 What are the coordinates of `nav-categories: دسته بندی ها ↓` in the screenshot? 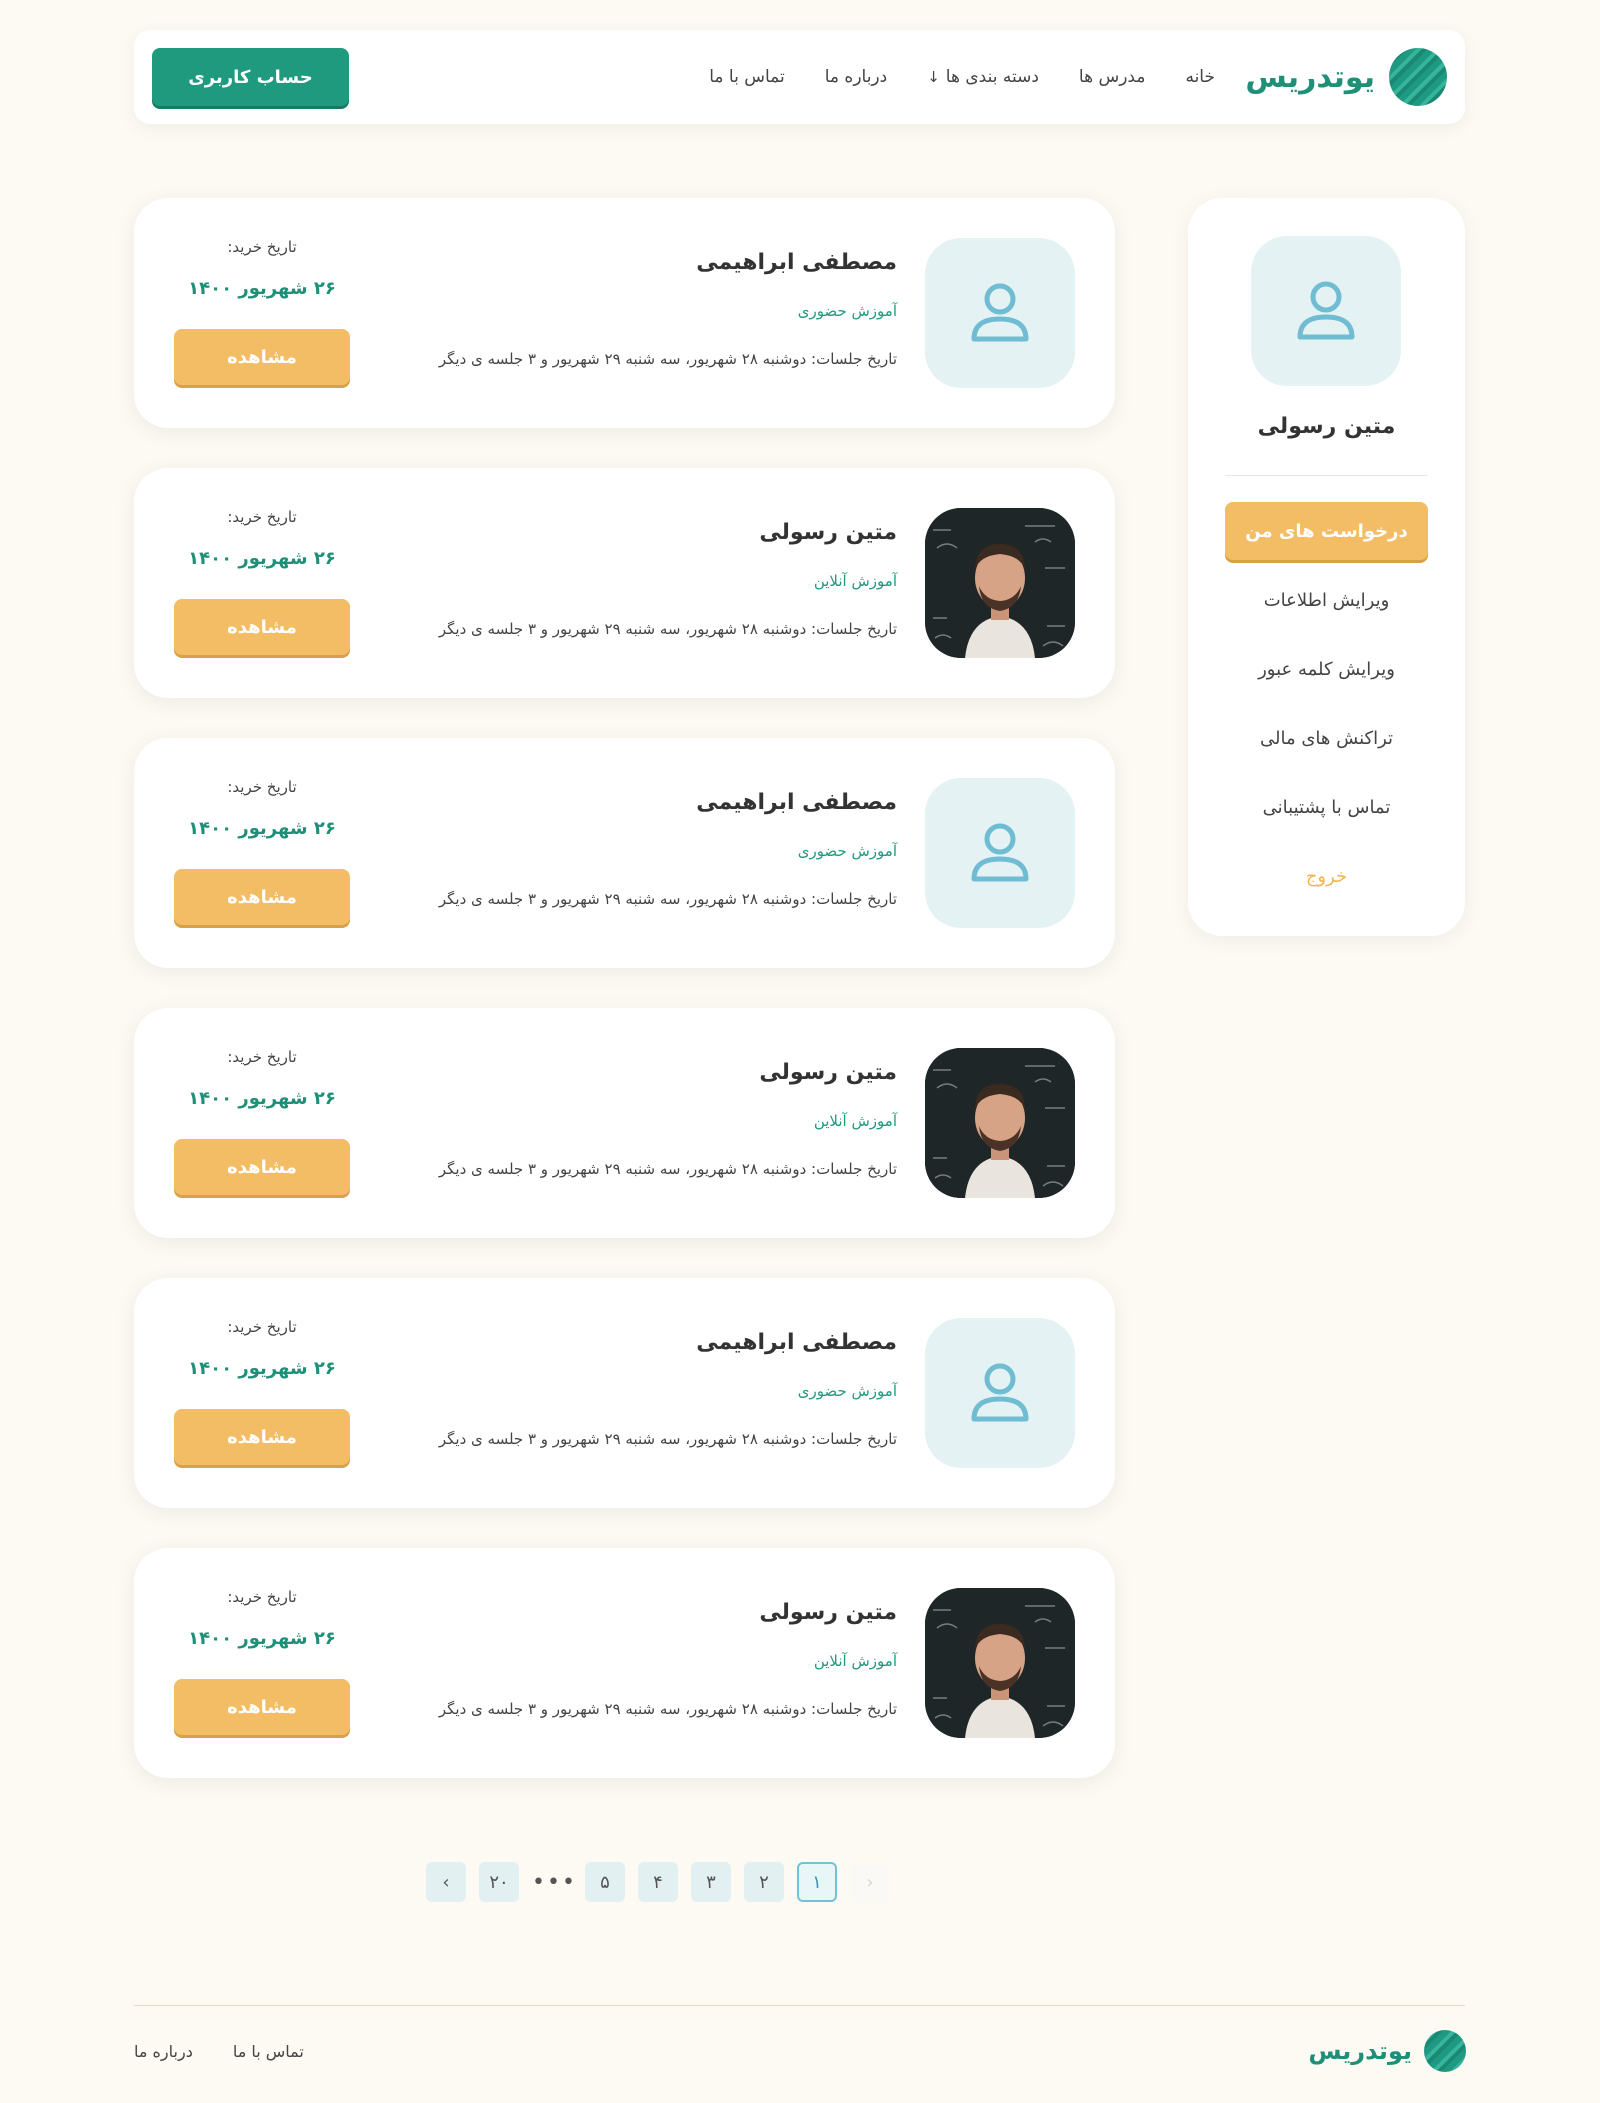 It's located at (983, 77).